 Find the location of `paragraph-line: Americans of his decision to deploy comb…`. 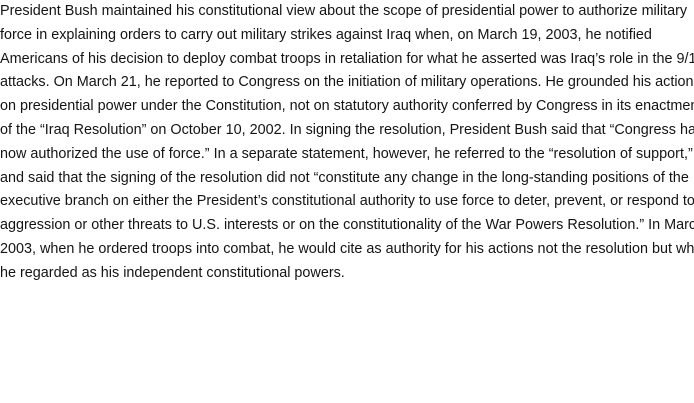

paragraph-line: Americans of his decision to deploy comb… is located at coordinates (347, 58).